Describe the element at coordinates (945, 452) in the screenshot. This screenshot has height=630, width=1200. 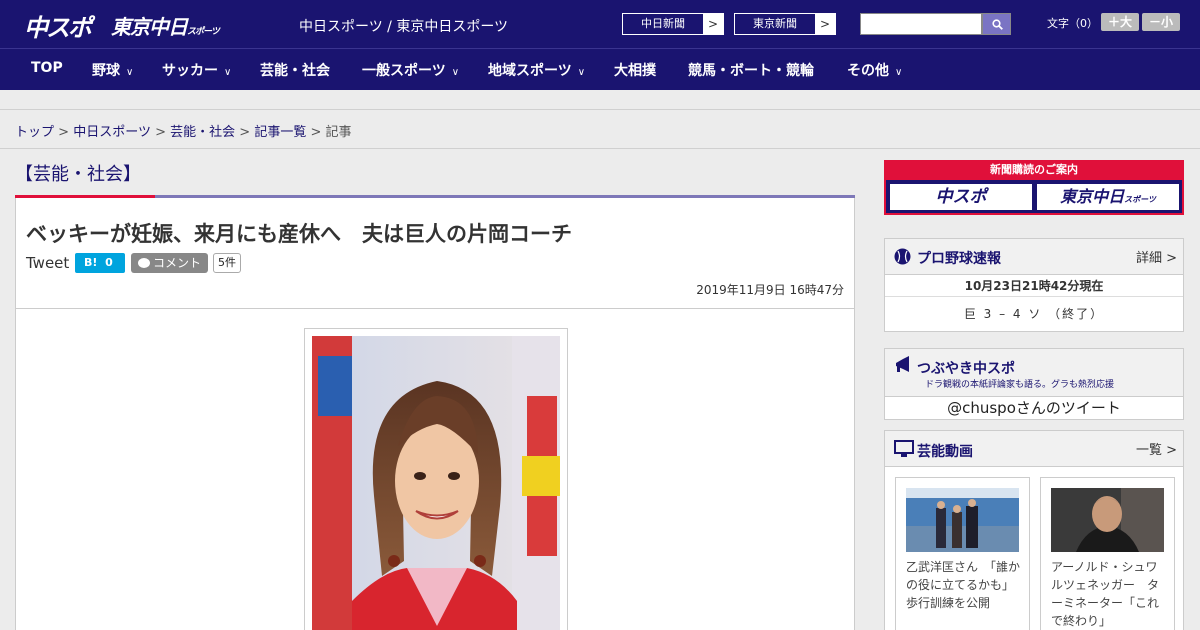
I see `video-widget-title: 芸能動画` at that location.